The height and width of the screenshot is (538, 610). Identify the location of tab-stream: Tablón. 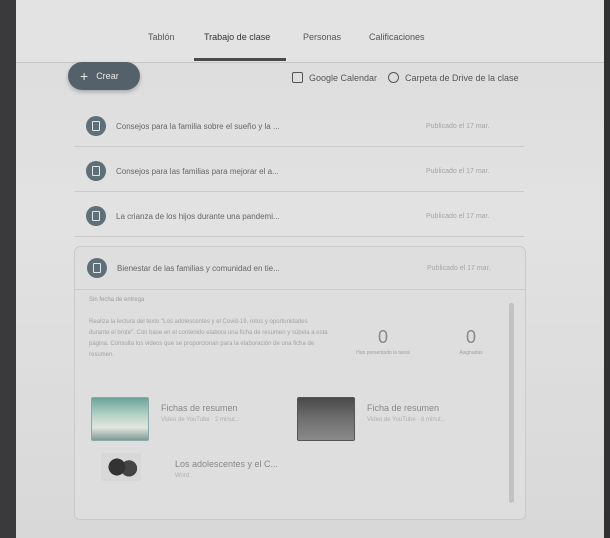
(161, 37).